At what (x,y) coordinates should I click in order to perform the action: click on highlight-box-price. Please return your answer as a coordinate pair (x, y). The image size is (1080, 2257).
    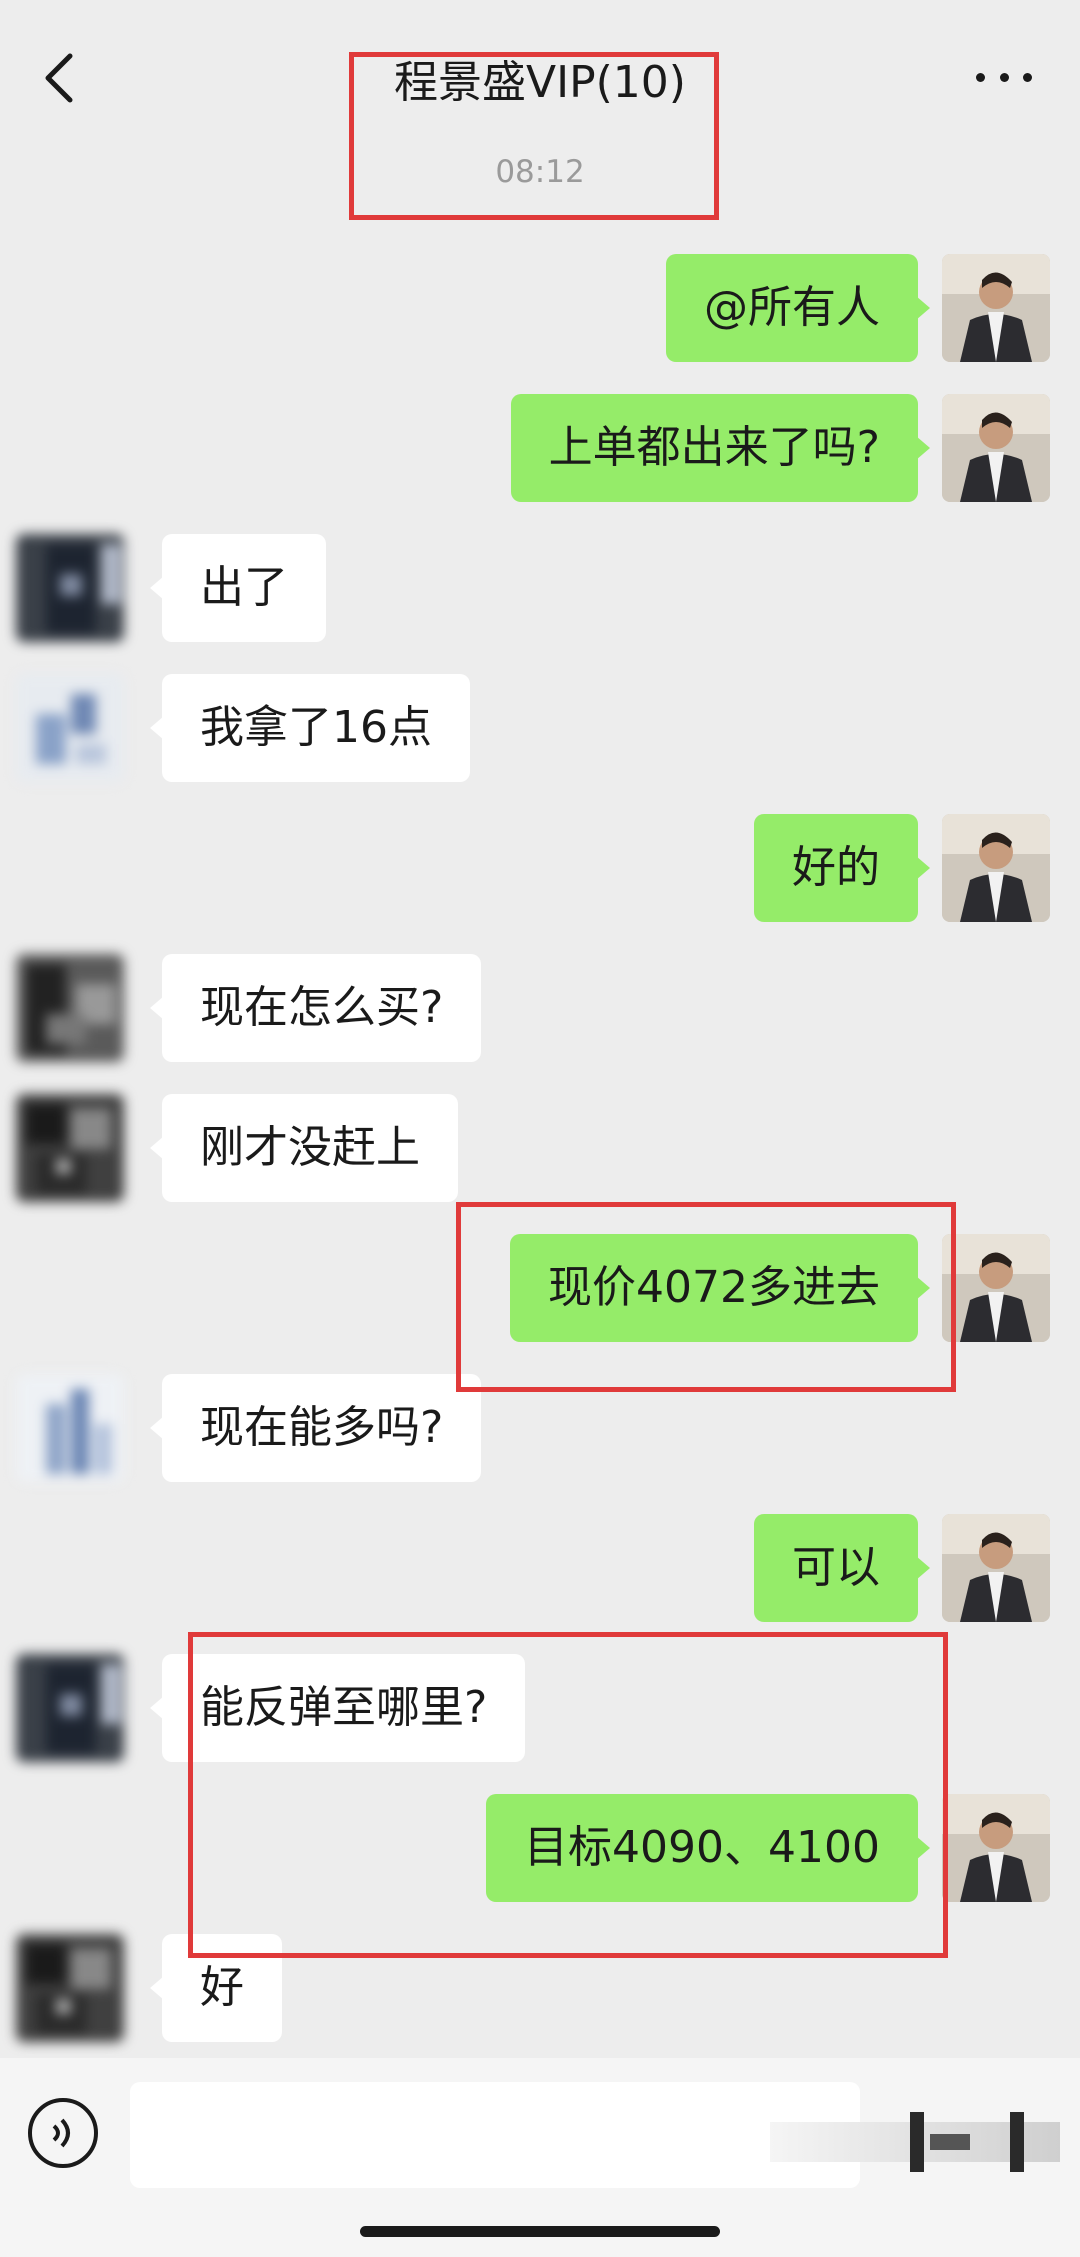
    Looking at the image, I should click on (706, 1297).